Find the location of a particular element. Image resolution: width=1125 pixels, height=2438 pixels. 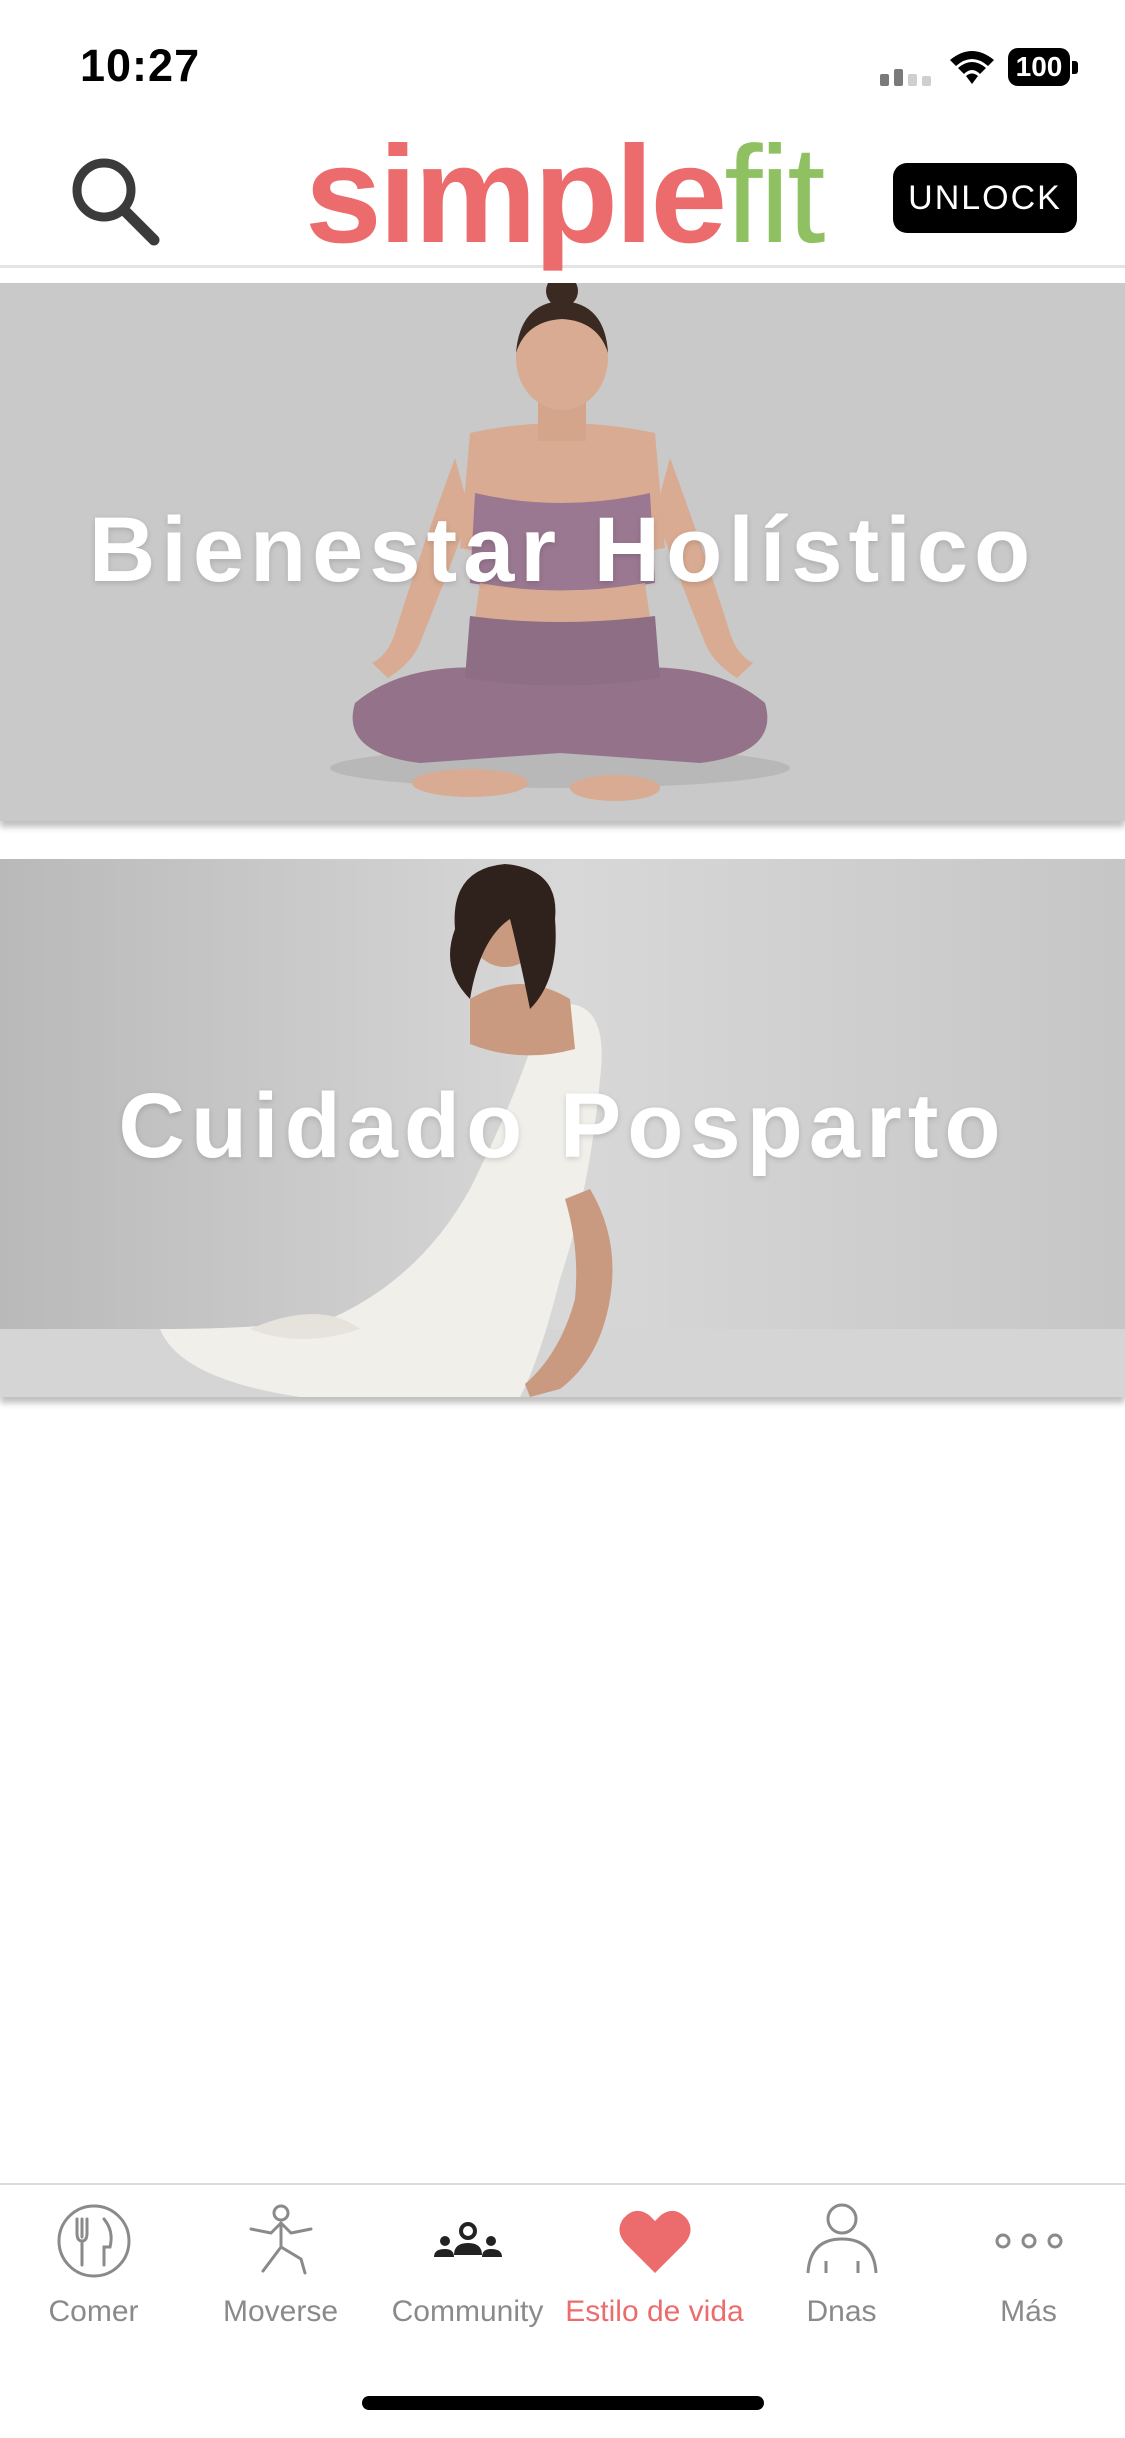

tab-dnas: Dnas is located at coordinates (841, 2265).